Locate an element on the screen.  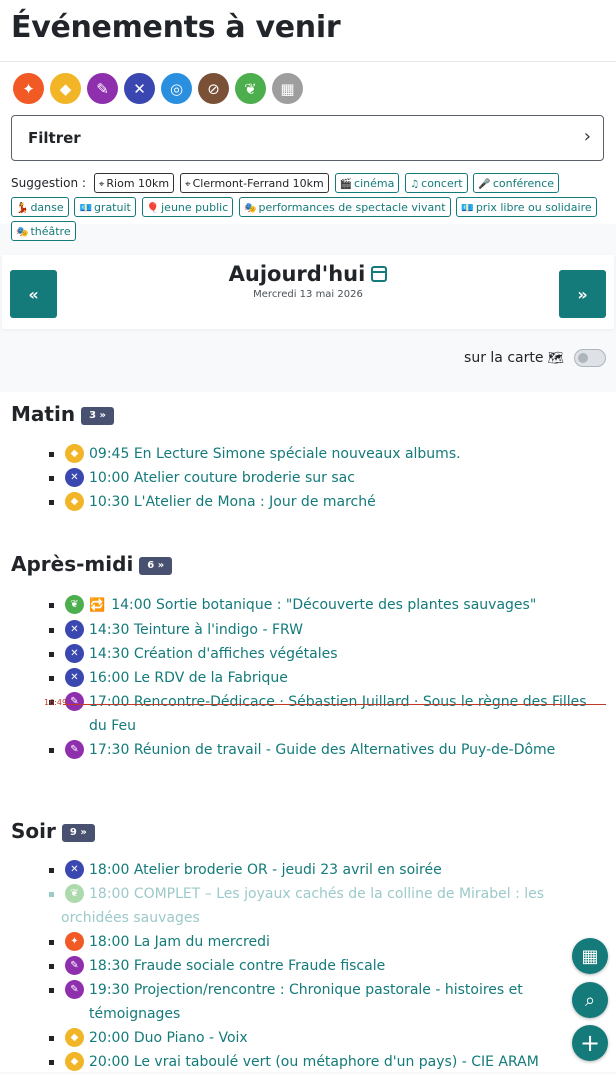
today-heading: Aujourd'hui is located at coordinates (308, 274).